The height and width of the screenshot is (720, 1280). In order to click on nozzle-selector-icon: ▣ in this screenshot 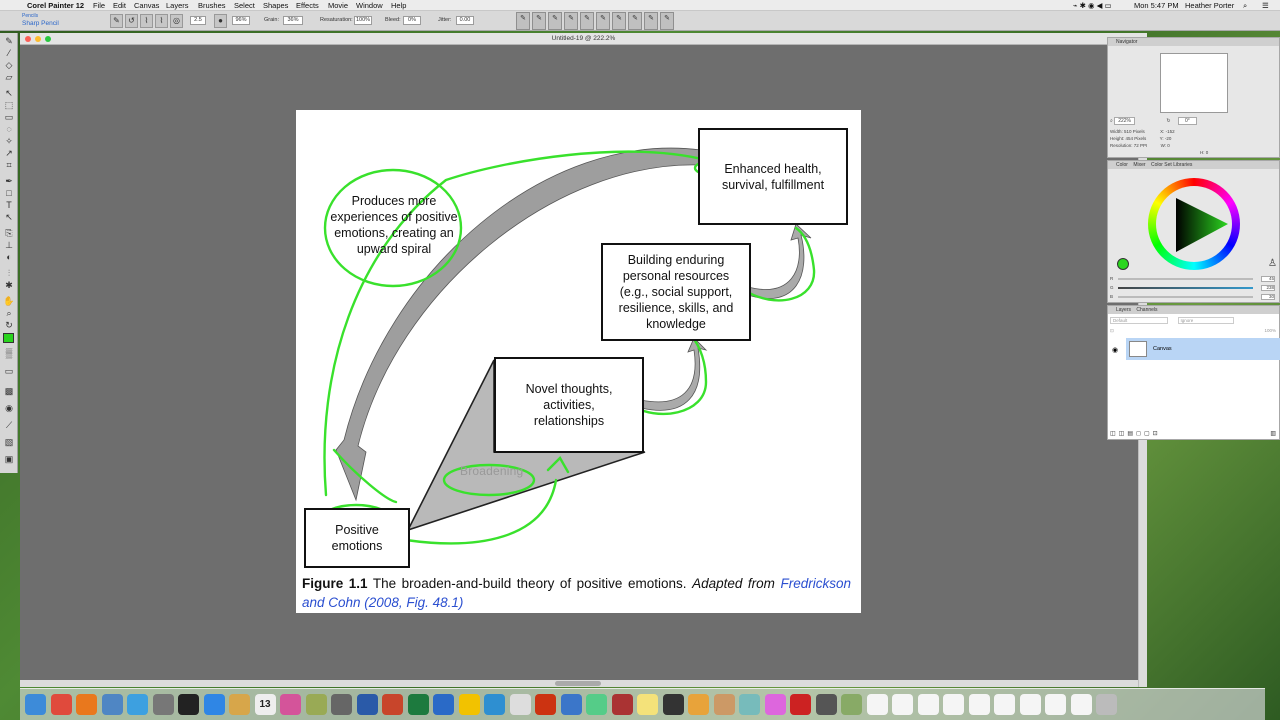, I will do `click(9, 459)`.